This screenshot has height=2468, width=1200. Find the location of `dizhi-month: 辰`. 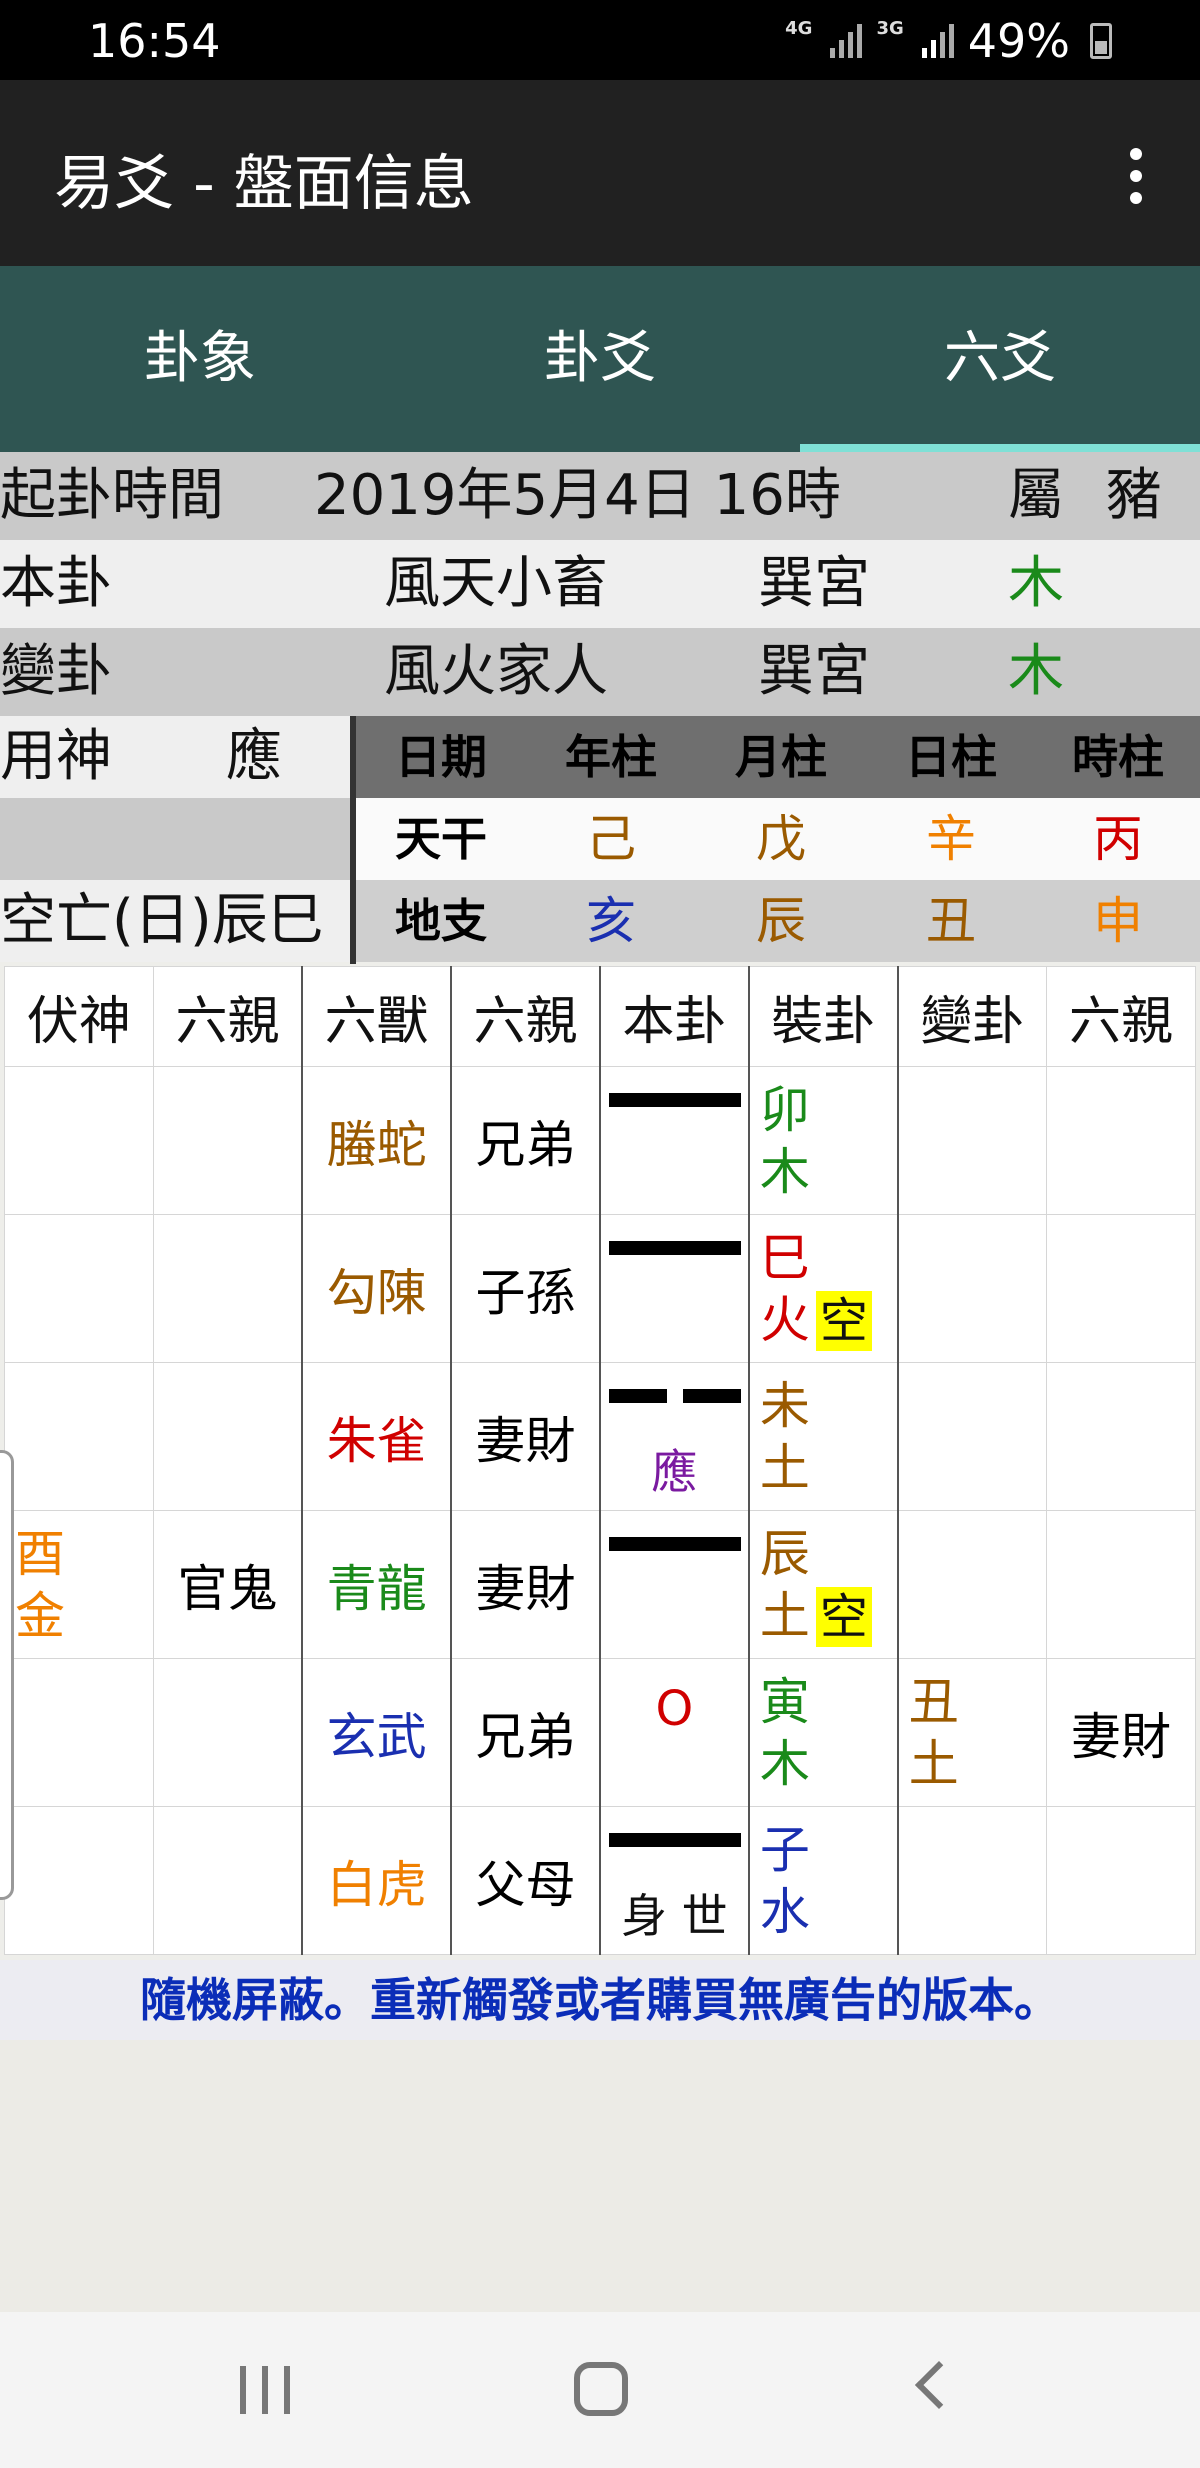

dizhi-month: 辰 is located at coordinates (781, 921).